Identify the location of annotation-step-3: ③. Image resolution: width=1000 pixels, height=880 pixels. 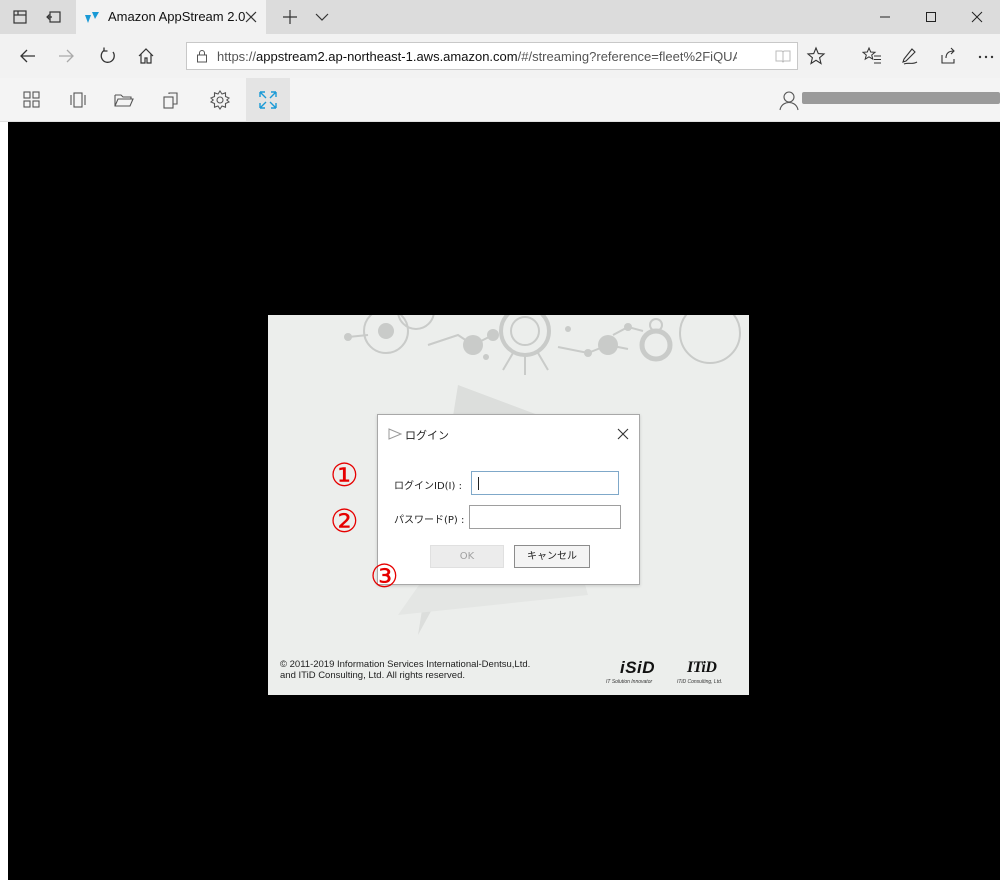
(384, 576).